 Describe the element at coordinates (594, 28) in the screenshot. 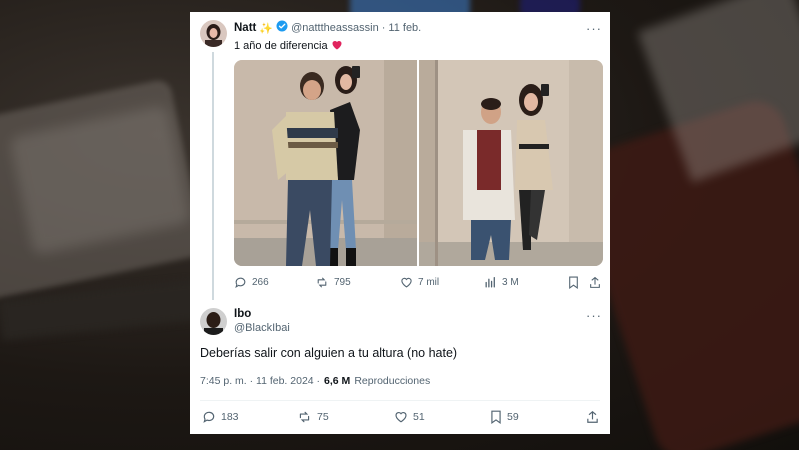

I see `more-options-icon: ···` at that location.